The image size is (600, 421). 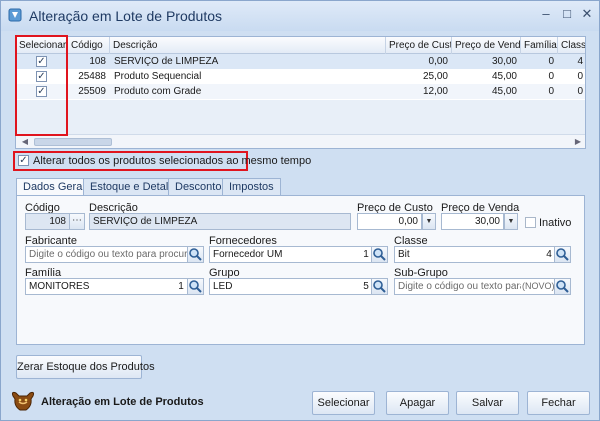 I want to click on scroll-left-icon: ◀, so click(x=25, y=142).